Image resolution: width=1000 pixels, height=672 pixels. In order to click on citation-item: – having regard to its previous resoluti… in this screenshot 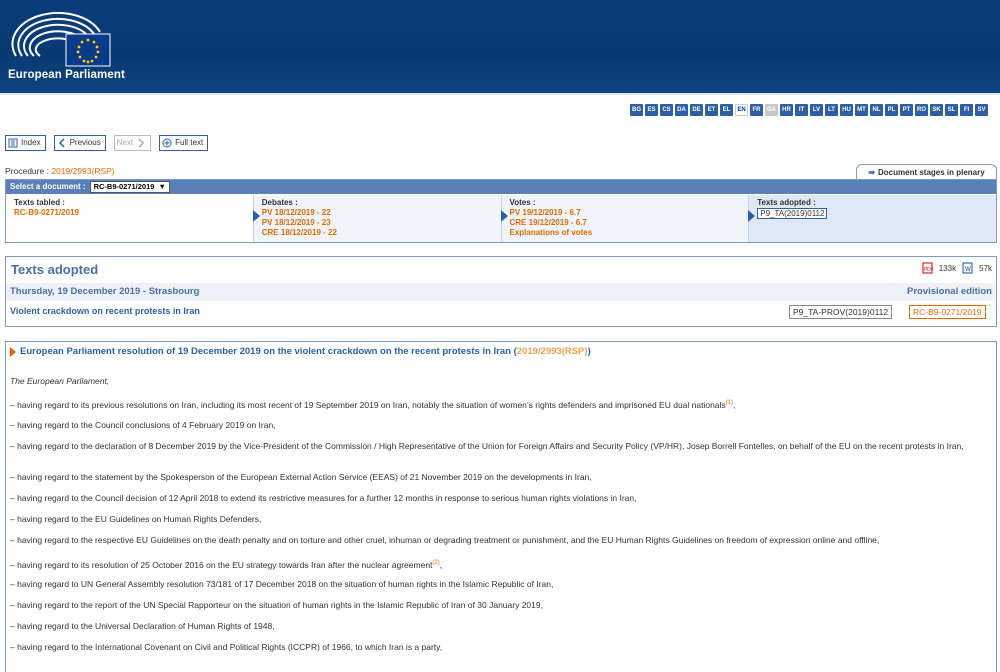, I will do `click(501, 404)`.